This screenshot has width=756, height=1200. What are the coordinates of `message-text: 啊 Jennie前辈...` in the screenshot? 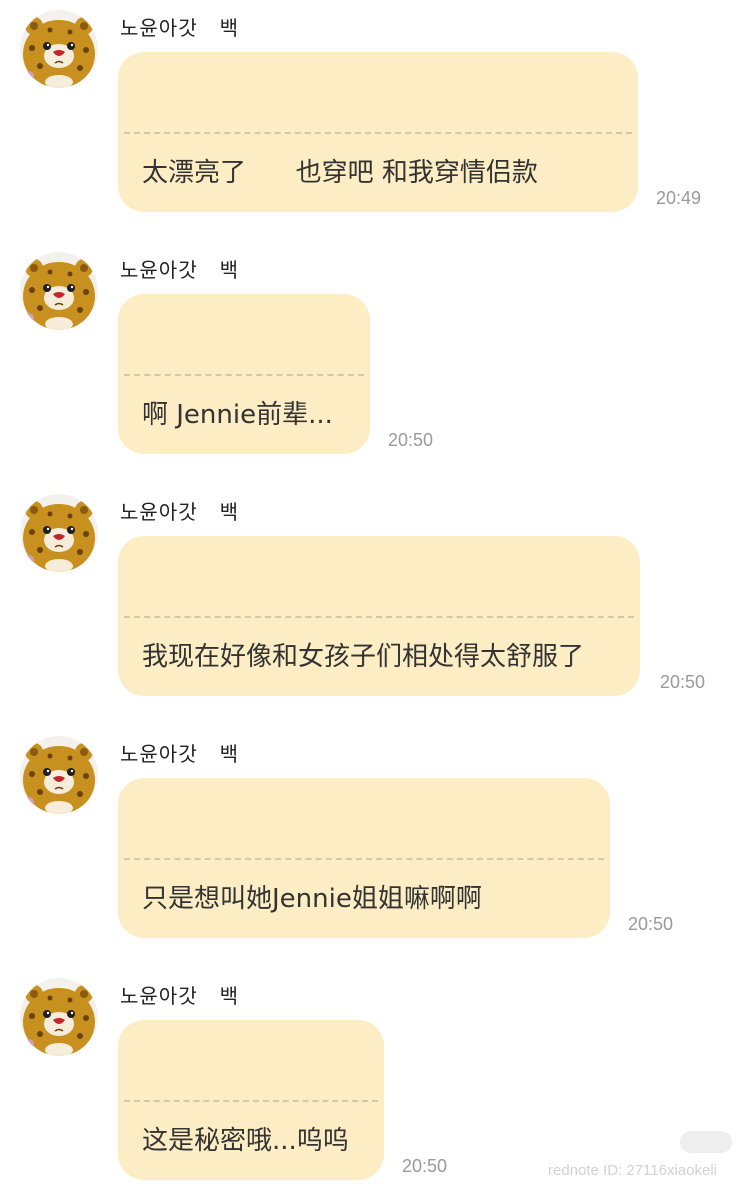 It's located at (237, 415).